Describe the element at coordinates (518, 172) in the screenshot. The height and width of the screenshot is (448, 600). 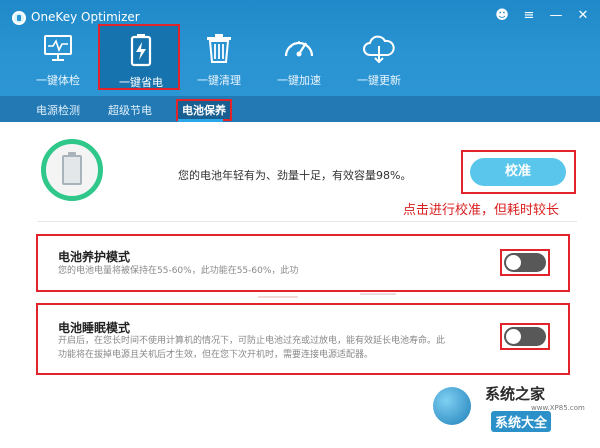
I see `calibrate-button: 校准` at that location.